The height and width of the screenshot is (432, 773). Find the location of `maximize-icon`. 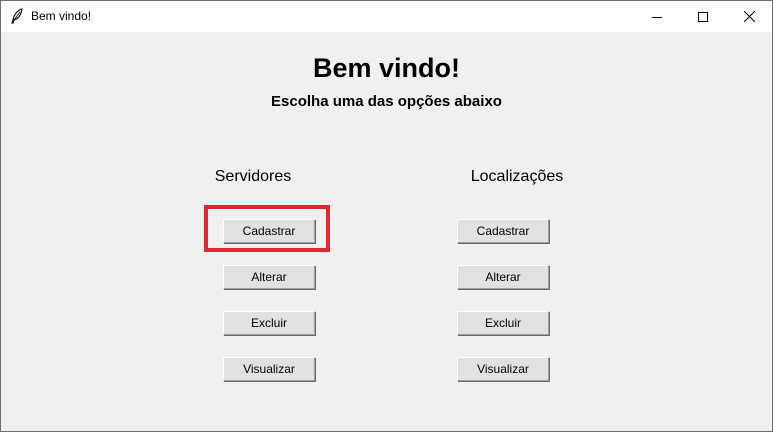

maximize-icon is located at coordinates (703, 16).